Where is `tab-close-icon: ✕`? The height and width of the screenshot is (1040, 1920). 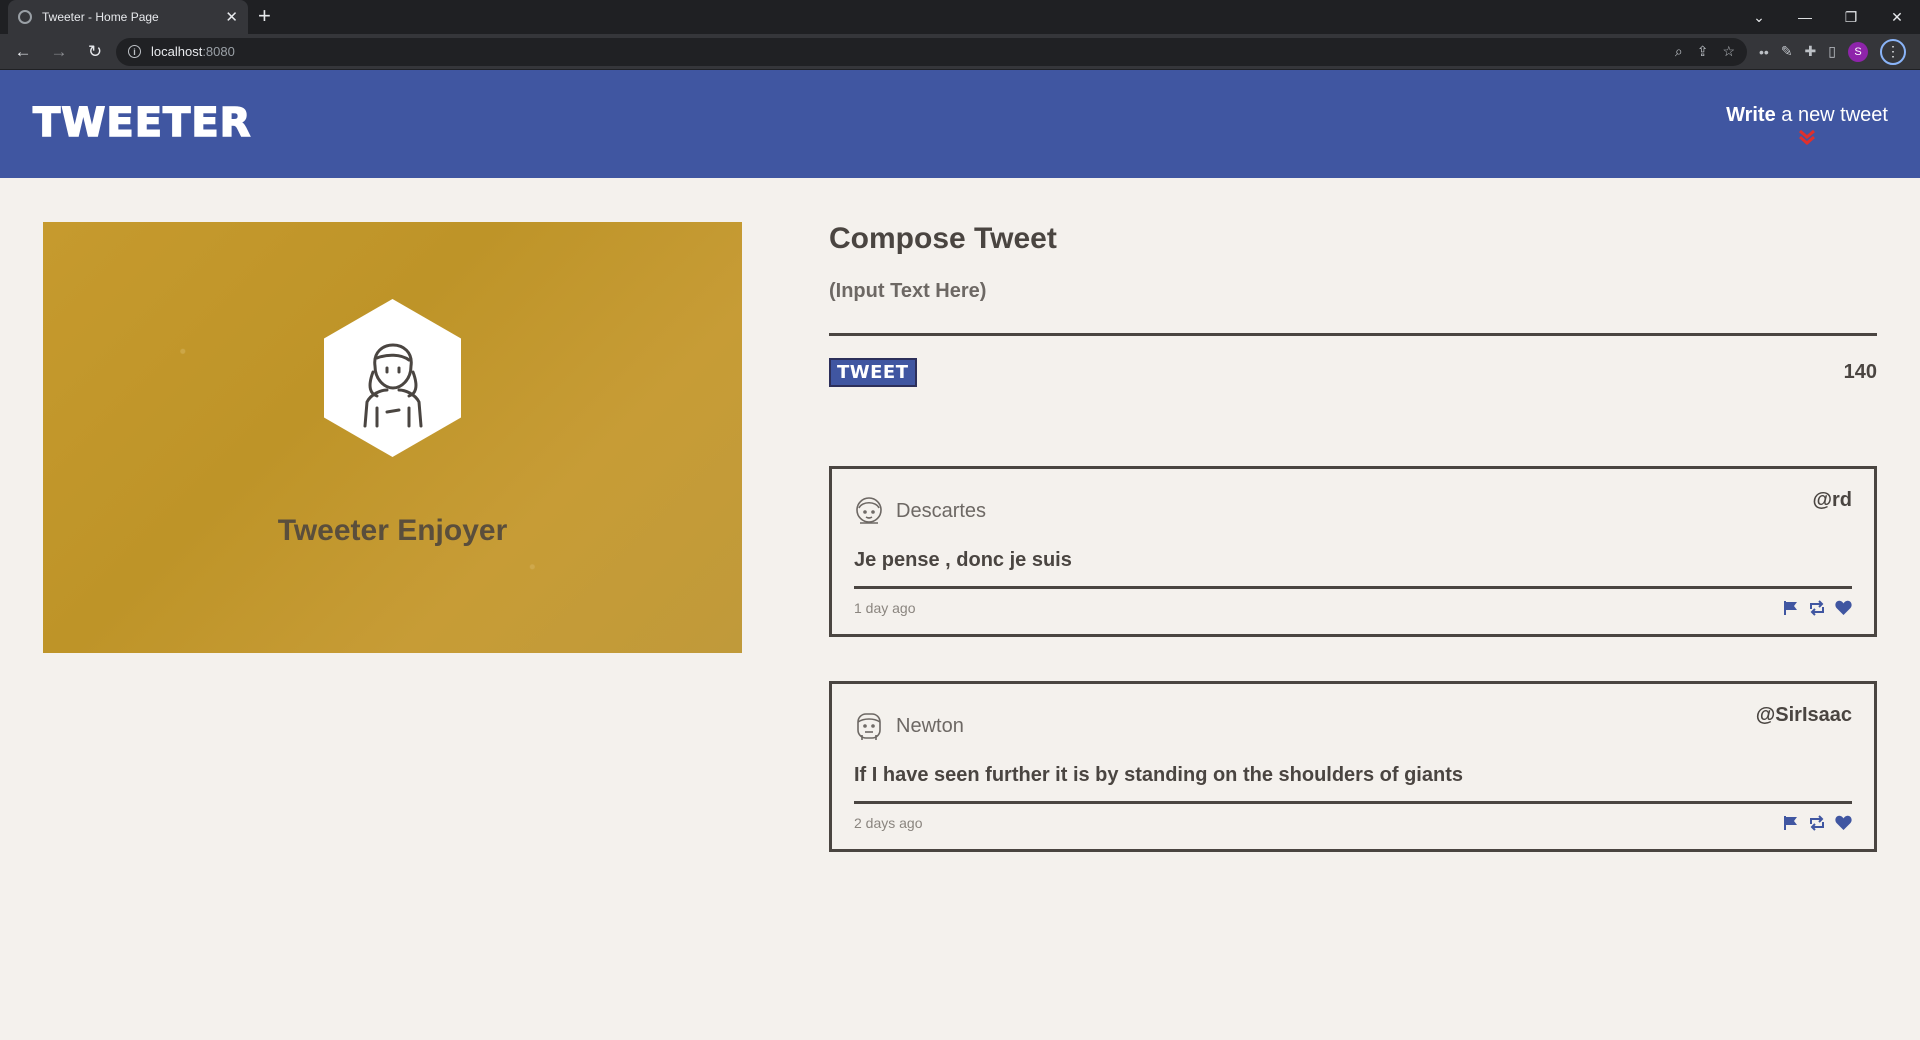
tab-close-icon: ✕ is located at coordinates (231, 17).